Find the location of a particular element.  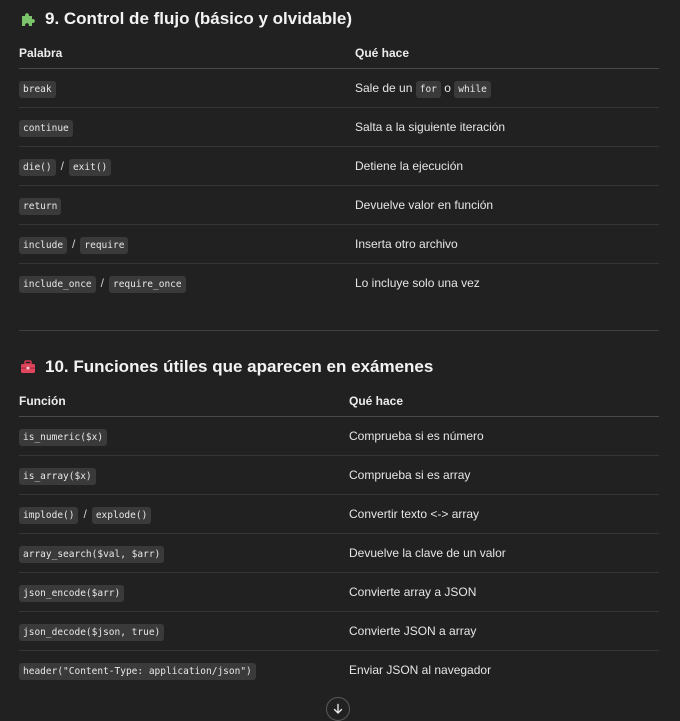

code-function: json_encode($arr) is located at coordinates (72, 593).